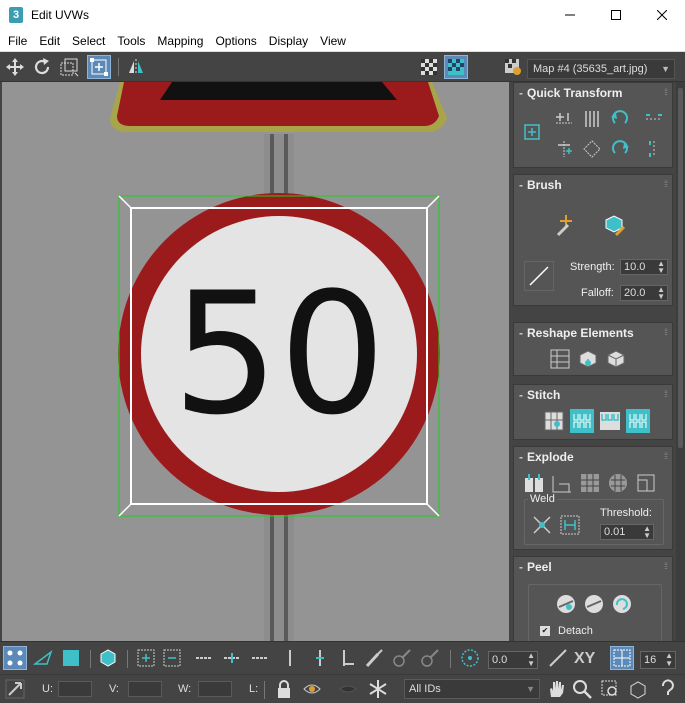 The height and width of the screenshot is (703, 685). Describe the element at coordinates (584, 659) in the screenshot. I see `xy-toggle: XY` at that location.